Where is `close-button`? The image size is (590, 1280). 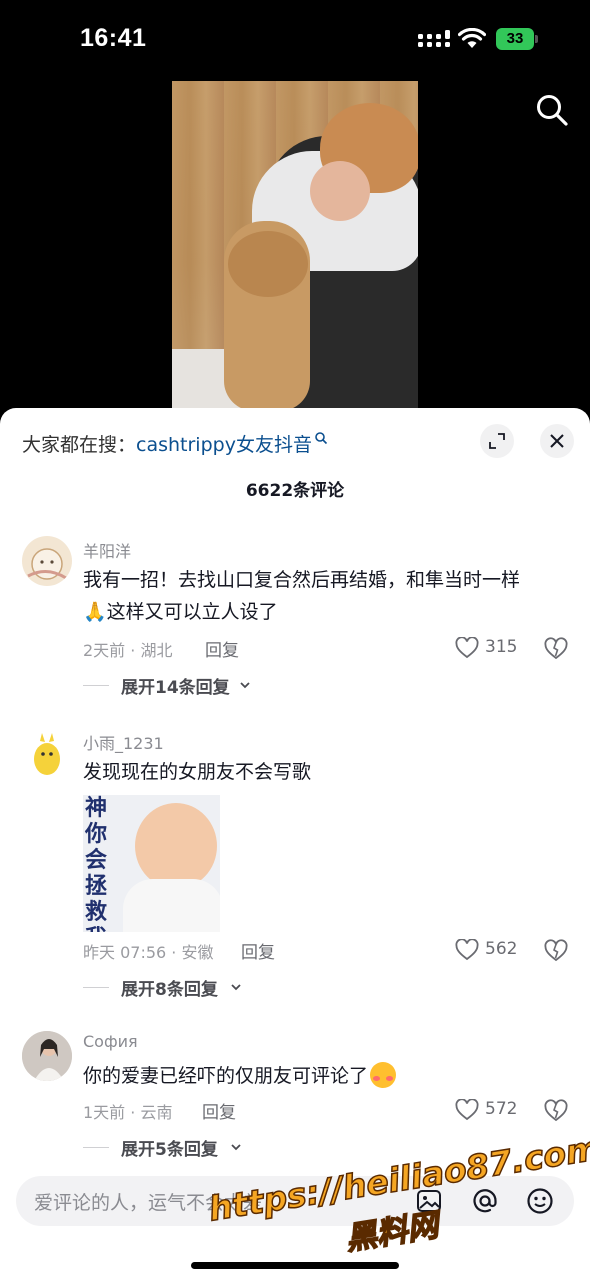 close-button is located at coordinates (557, 441).